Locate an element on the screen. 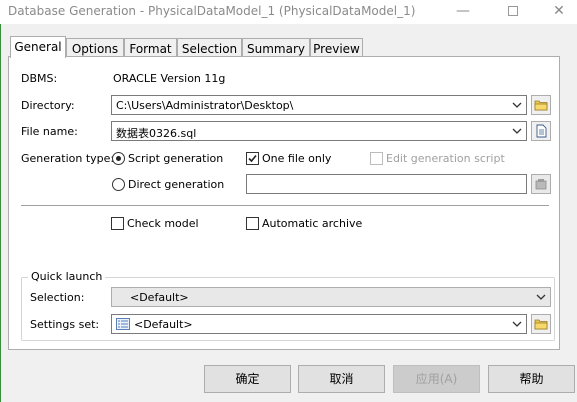 Image resolution: width=577 pixels, height=402 pixels. maximize-icon is located at coordinates (513, 11).